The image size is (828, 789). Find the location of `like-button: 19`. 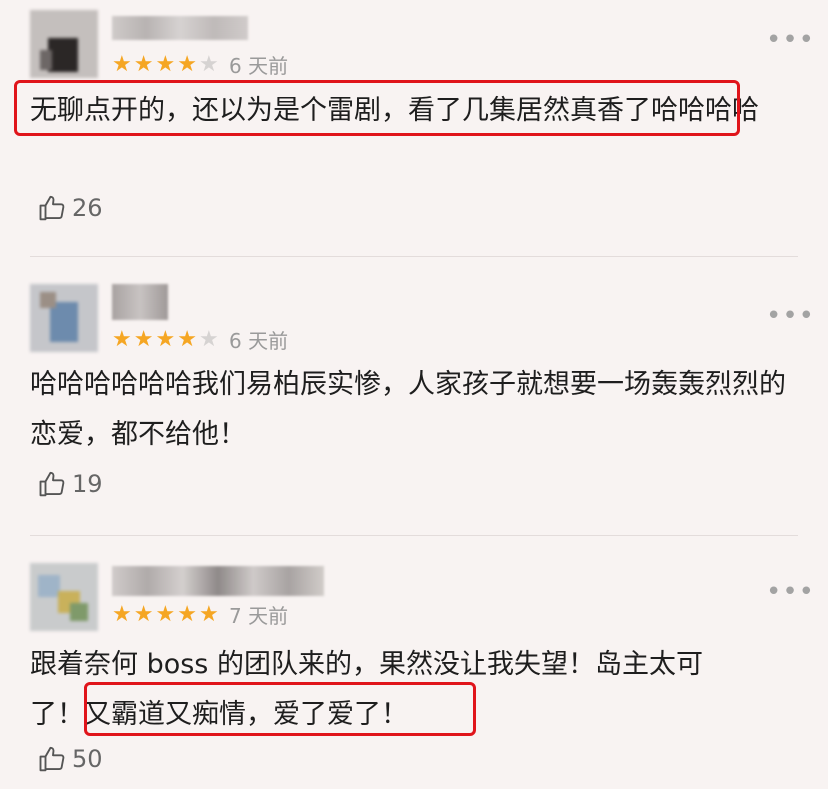

like-button: 19 is located at coordinates (70, 484).